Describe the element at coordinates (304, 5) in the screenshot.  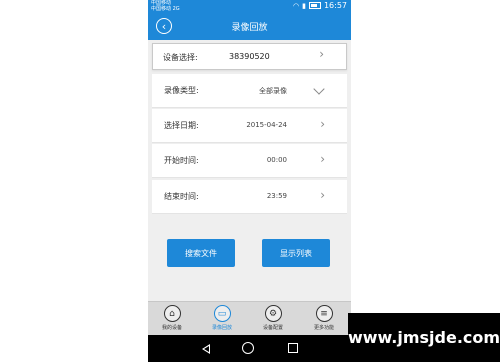
I see `signal-icon: ▮` at that location.